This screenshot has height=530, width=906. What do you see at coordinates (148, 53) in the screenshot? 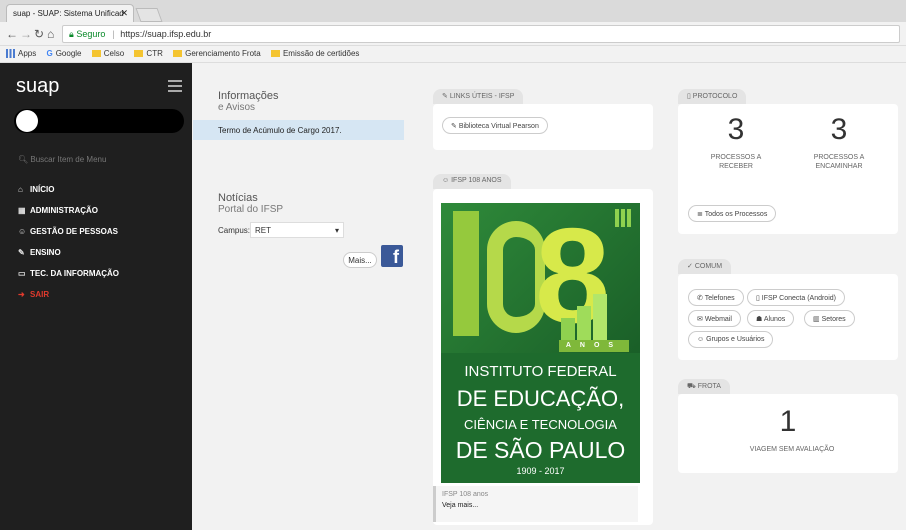
I see `bookmark-ctr: CTR` at bounding box center [148, 53].